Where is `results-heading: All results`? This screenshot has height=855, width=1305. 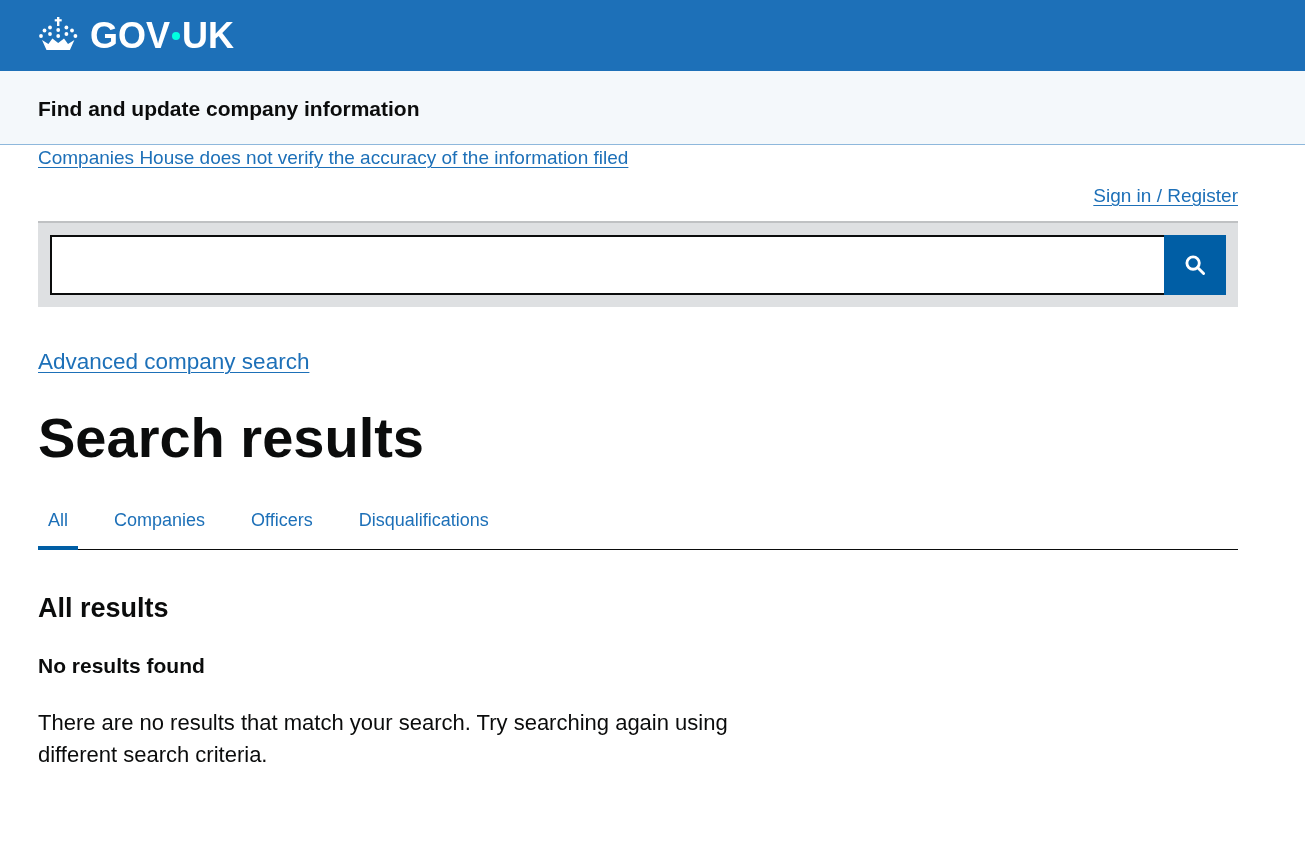 results-heading: All results is located at coordinates (104, 608).